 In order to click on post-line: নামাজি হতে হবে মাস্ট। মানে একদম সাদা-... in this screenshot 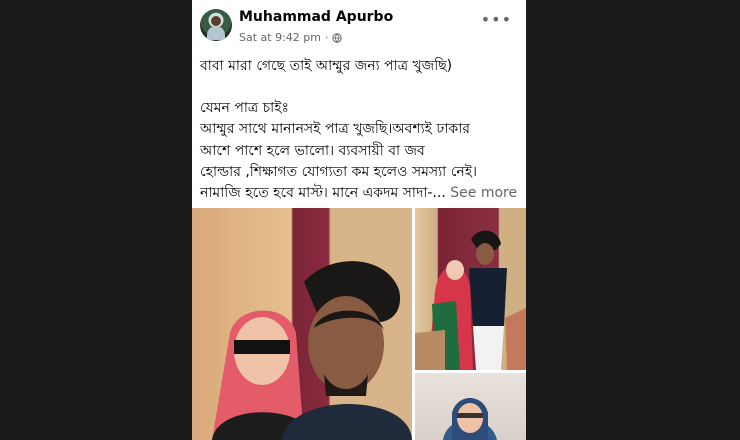, I will do `click(323, 193)`.